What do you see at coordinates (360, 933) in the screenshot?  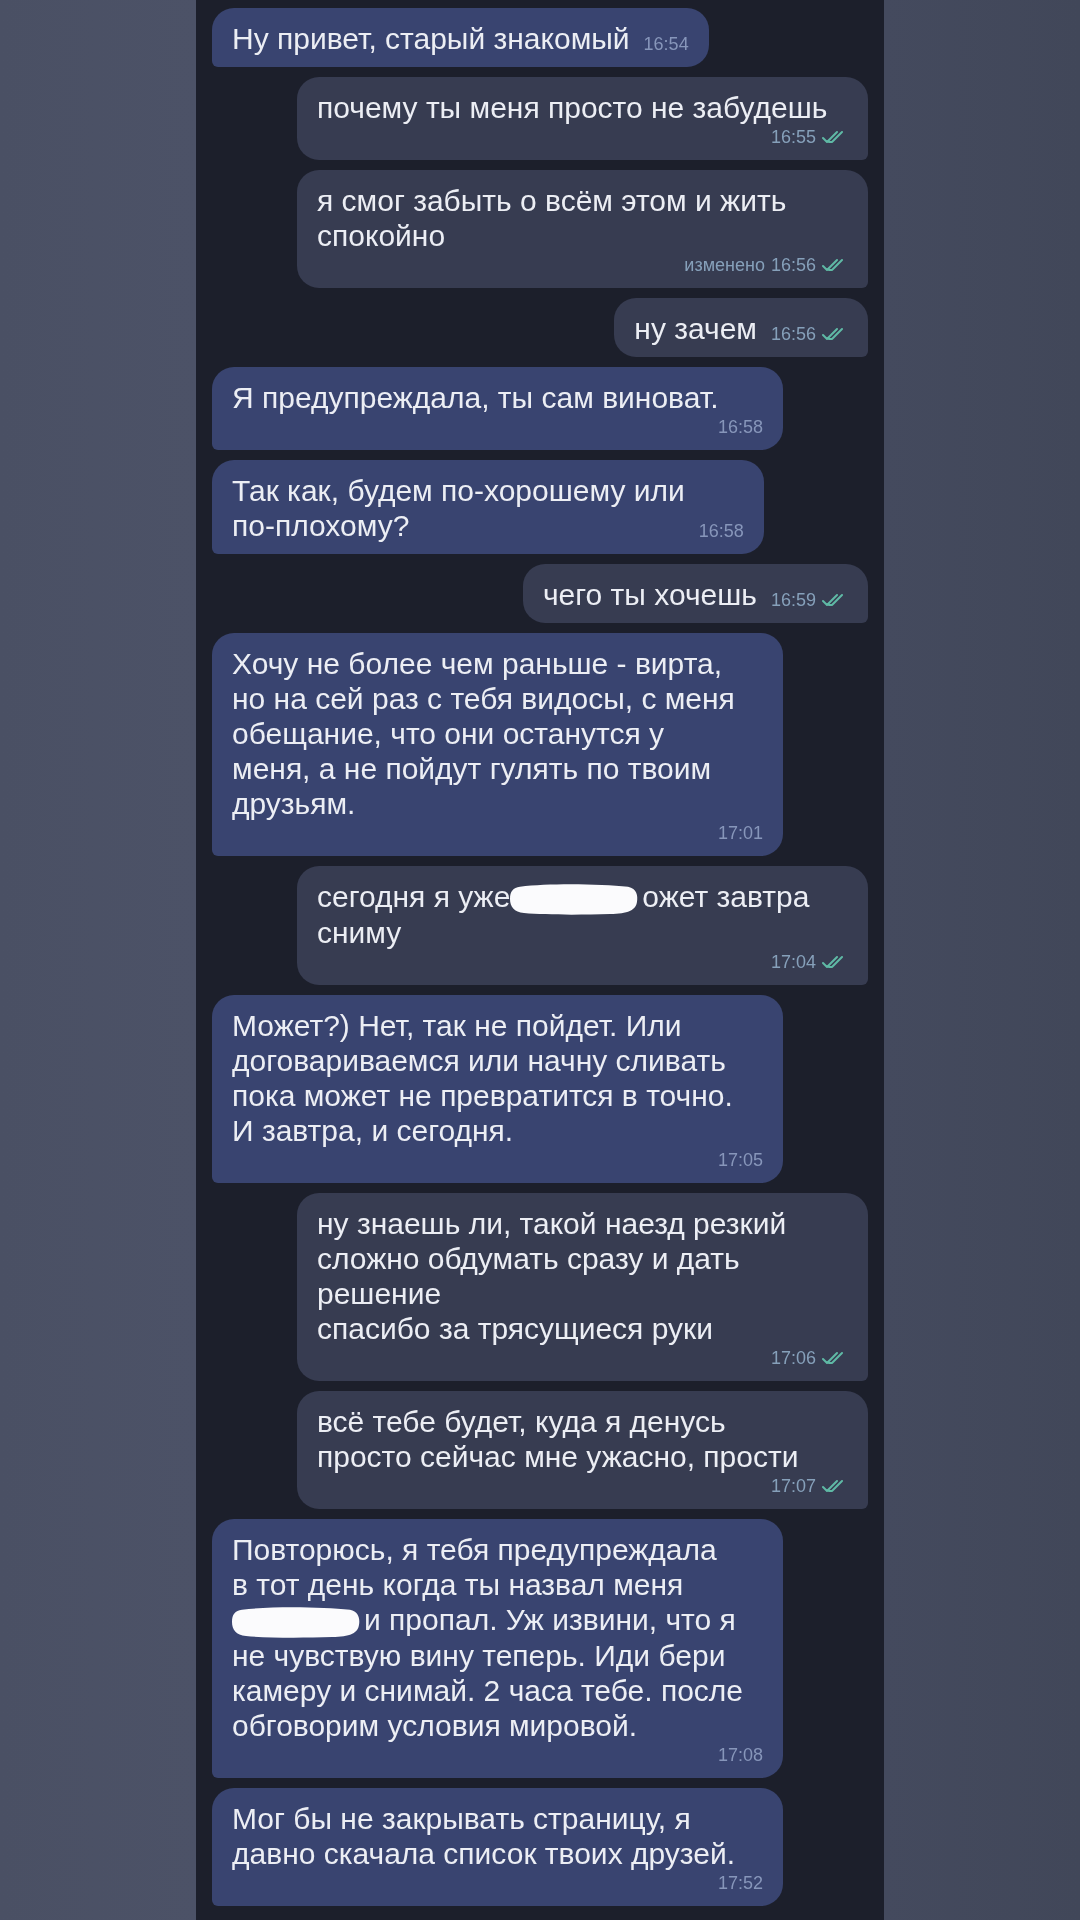 I see `message-text: сниму` at bounding box center [360, 933].